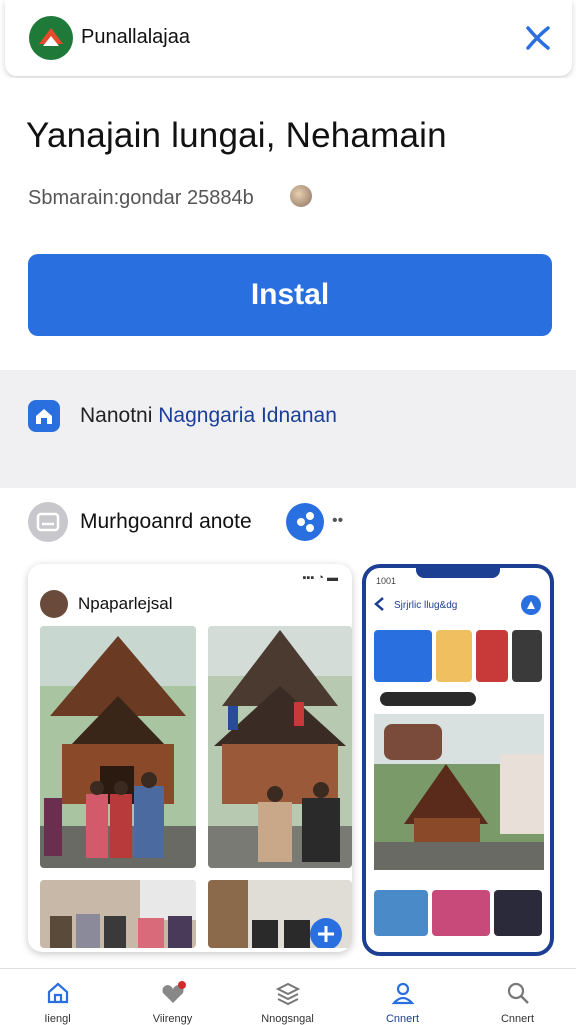  What do you see at coordinates (386, 581) in the screenshot?
I see `phone-status: 1001` at bounding box center [386, 581].